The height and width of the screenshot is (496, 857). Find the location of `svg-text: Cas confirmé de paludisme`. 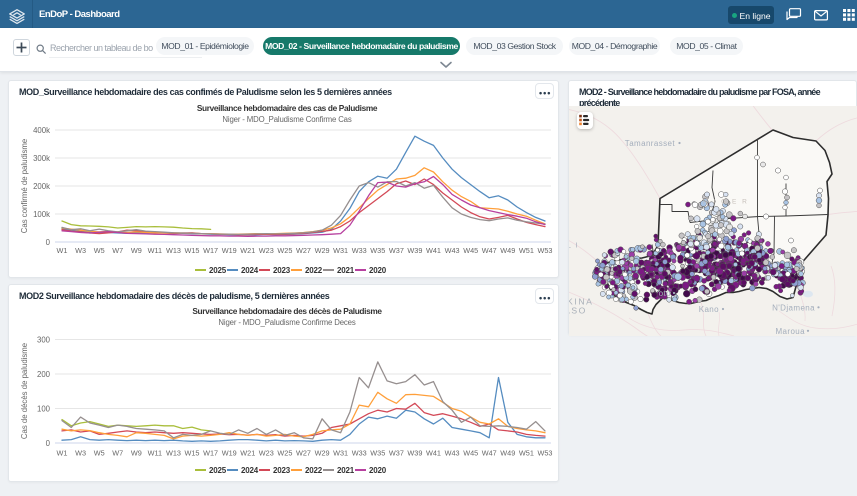

svg-text: Cas confirmé de paludisme is located at coordinates (24, 186).